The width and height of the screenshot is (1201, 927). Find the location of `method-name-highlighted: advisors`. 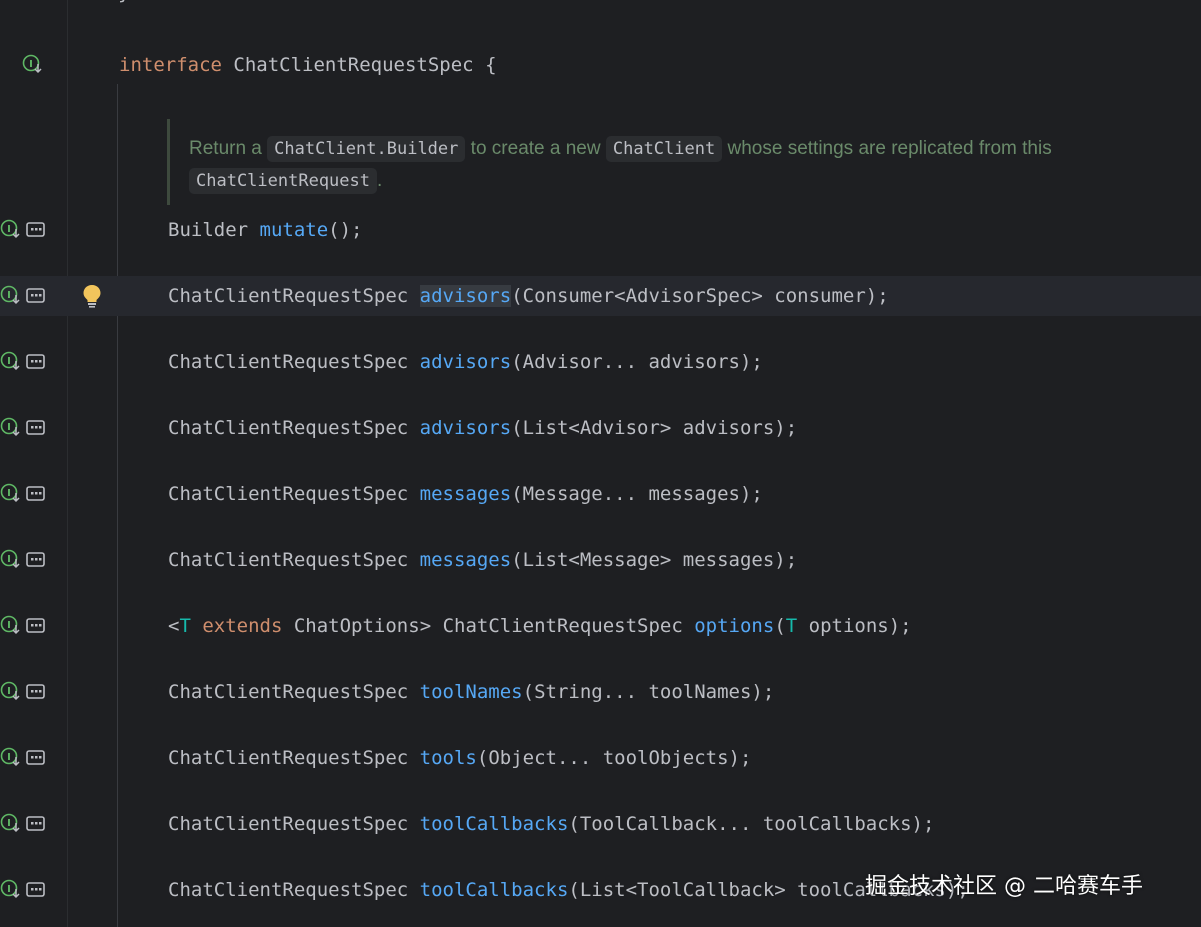

method-name-highlighted: advisors is located at coordinates (465, 296).